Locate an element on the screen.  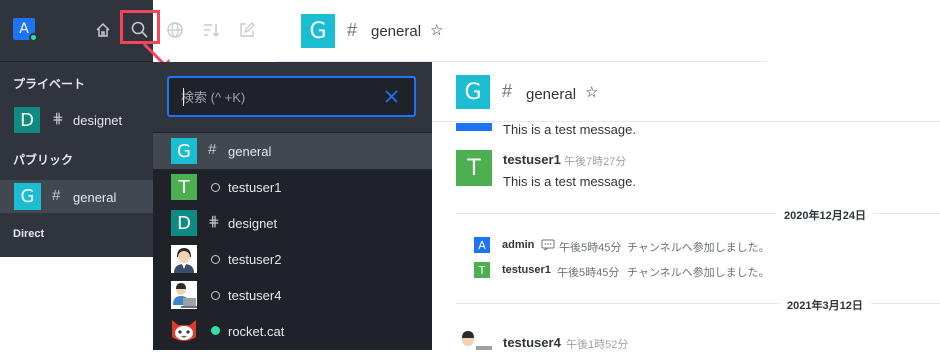
system-message: T testuser1 午後5時45分 チャンネルへ参加しました。 is located at coordinates (707, 271).